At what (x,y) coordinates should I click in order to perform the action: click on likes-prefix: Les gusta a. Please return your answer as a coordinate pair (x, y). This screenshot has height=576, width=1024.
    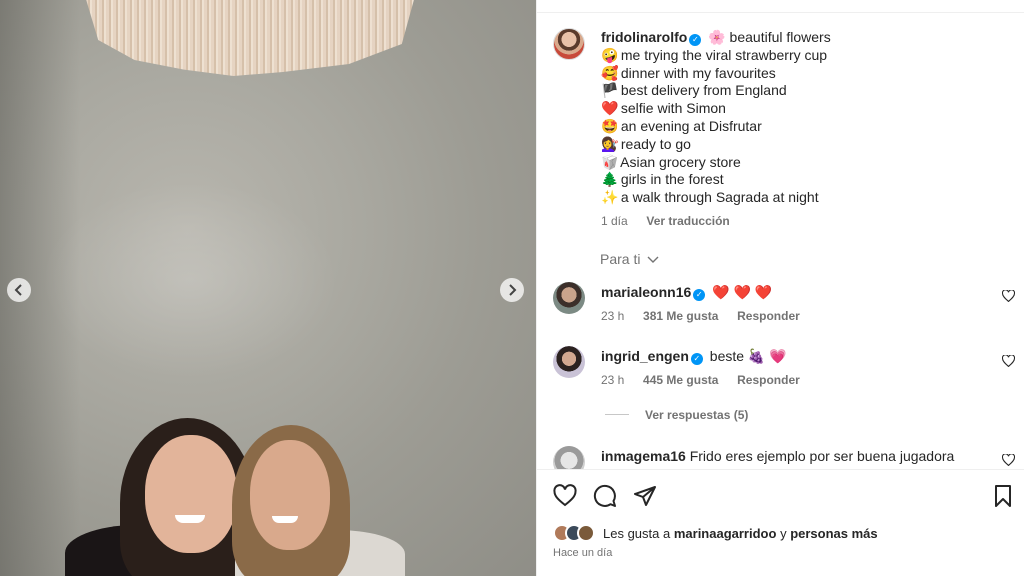
    Looking at the image, I should click on (637, 533).